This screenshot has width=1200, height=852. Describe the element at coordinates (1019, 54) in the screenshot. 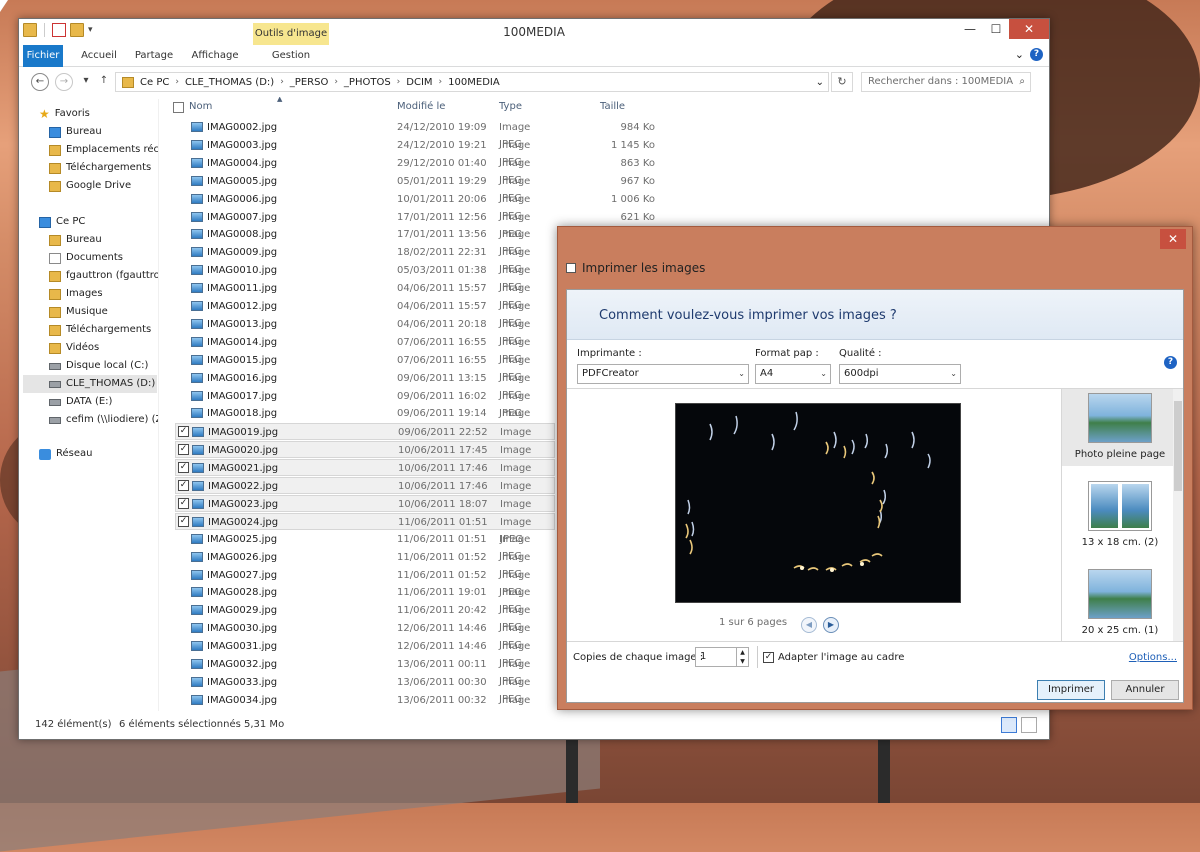

I see `ribbon-expand-icon: ⌄` at that location.